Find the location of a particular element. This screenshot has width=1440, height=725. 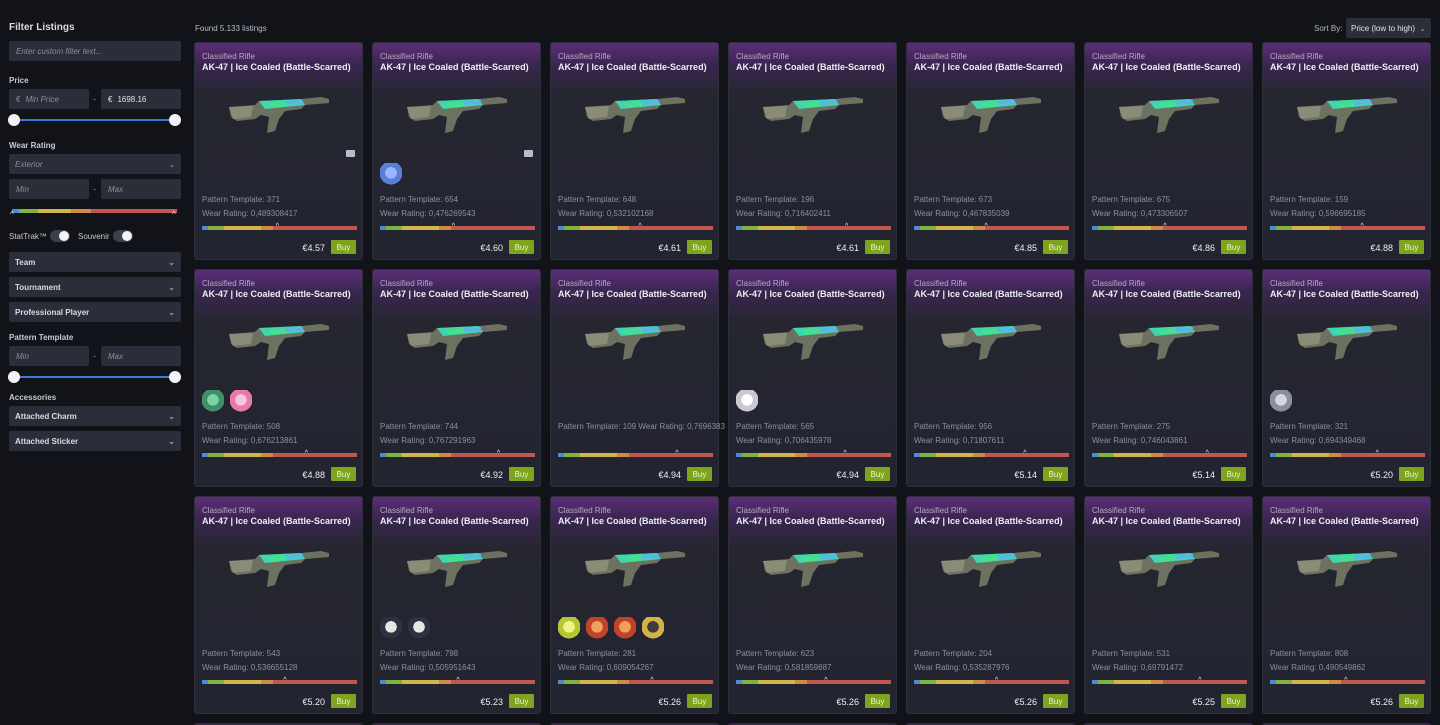

wear-max-caret: ^ is located at coordinates (174, 214).